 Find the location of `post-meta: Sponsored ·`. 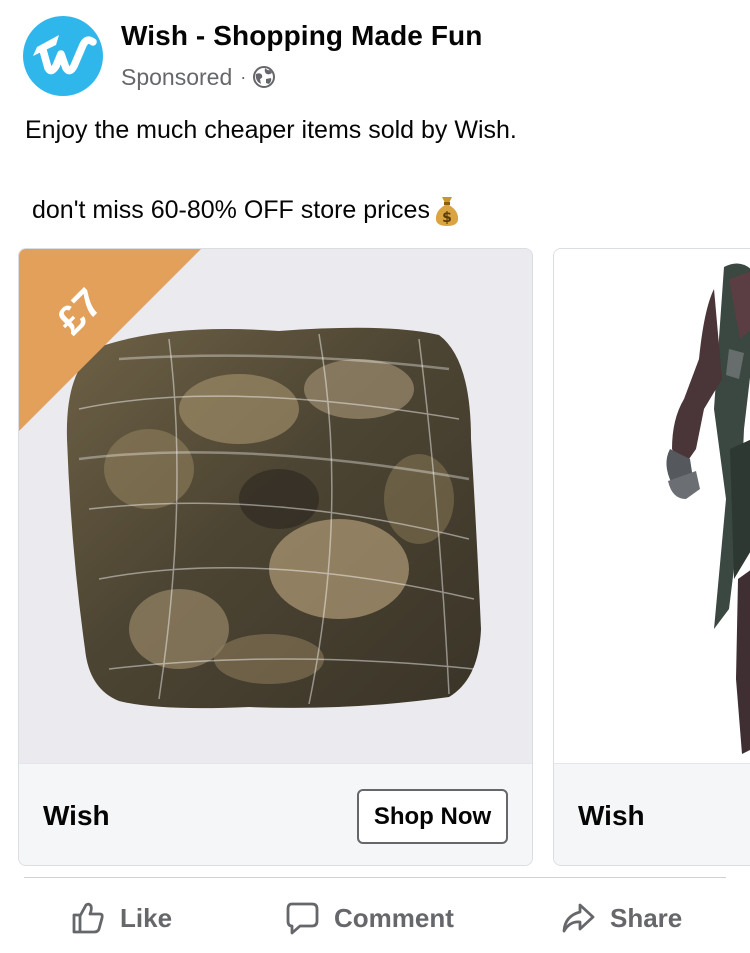

post-meta: Sponsored · is located at coordinates (198, 77).